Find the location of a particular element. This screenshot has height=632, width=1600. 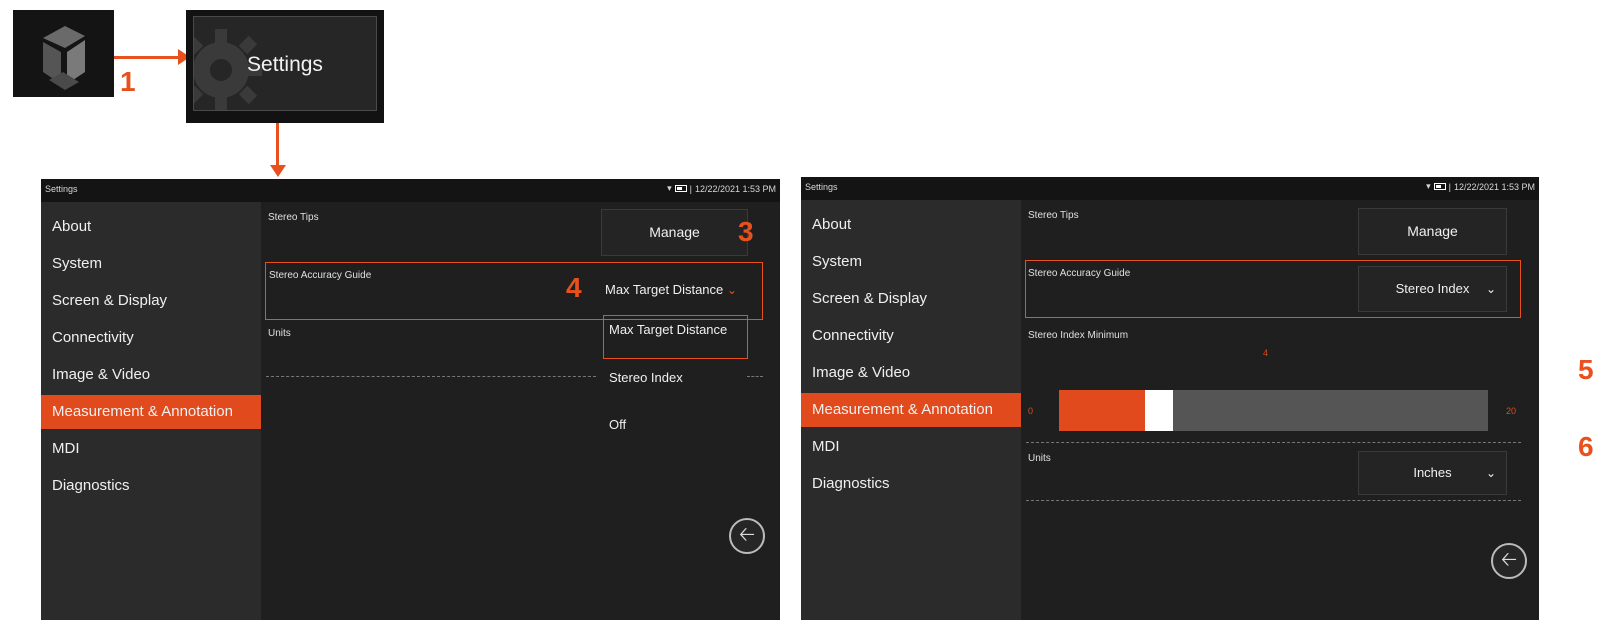

accuracy-guide-select: Max Target Distance ⌄ is located at coordinates (671, 289).